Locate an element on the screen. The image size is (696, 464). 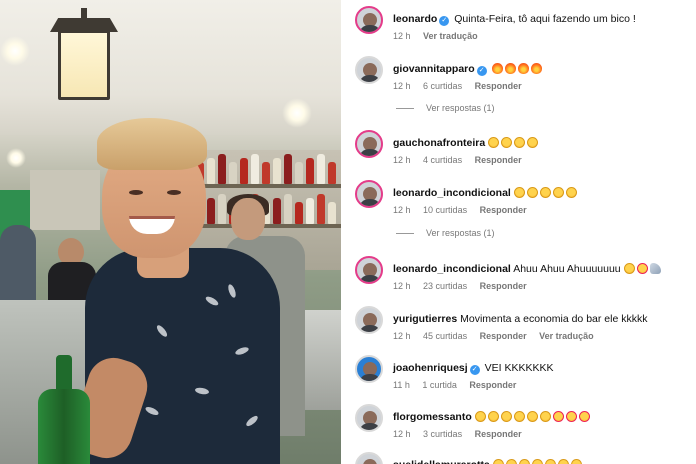
comment-text: Quinta-Feira, tô aqui fazendo um bico ! is located at coordinates (545, 19).